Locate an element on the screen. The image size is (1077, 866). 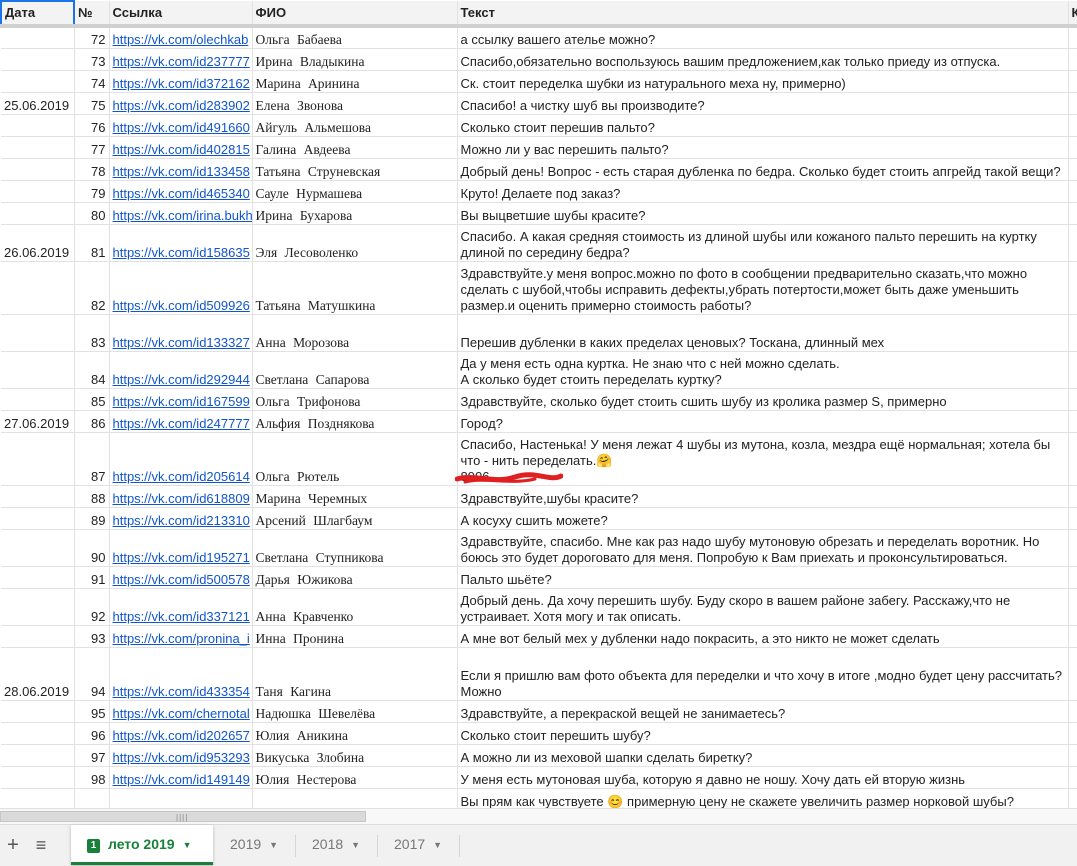
number-cell: 91 is located at coordinates (92, 577).